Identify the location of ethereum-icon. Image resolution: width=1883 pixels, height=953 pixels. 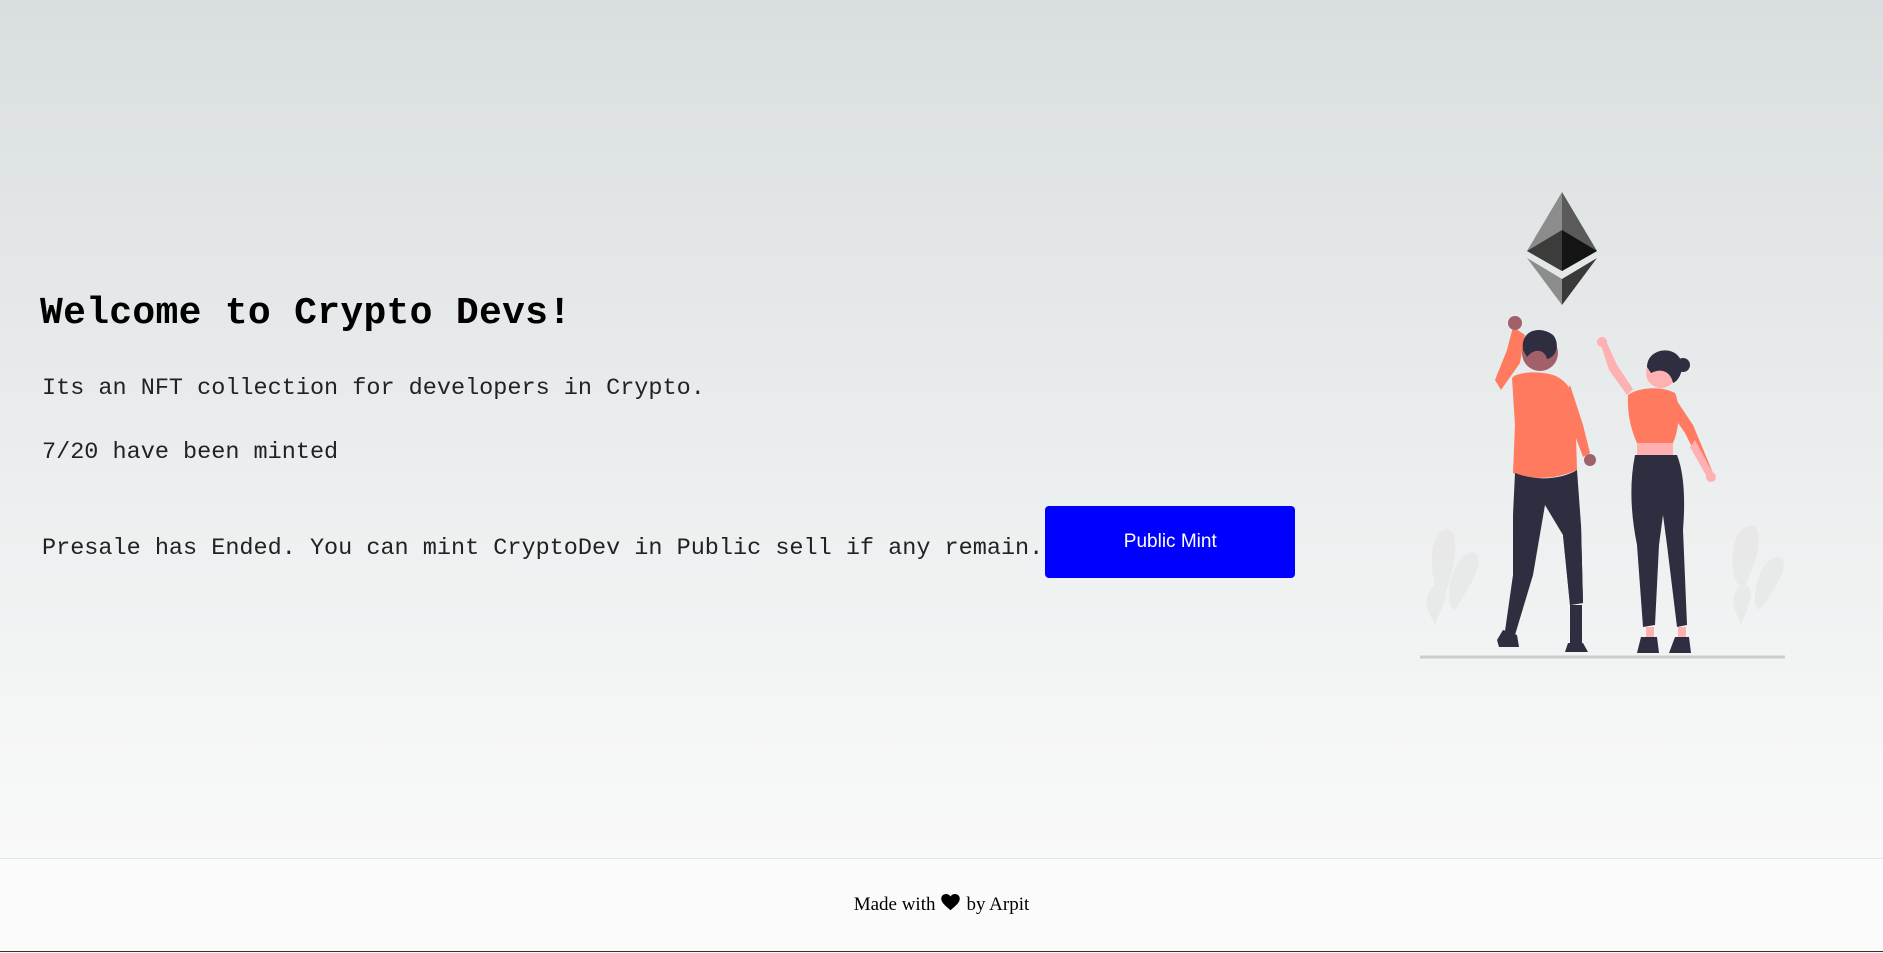
(1562, 248).